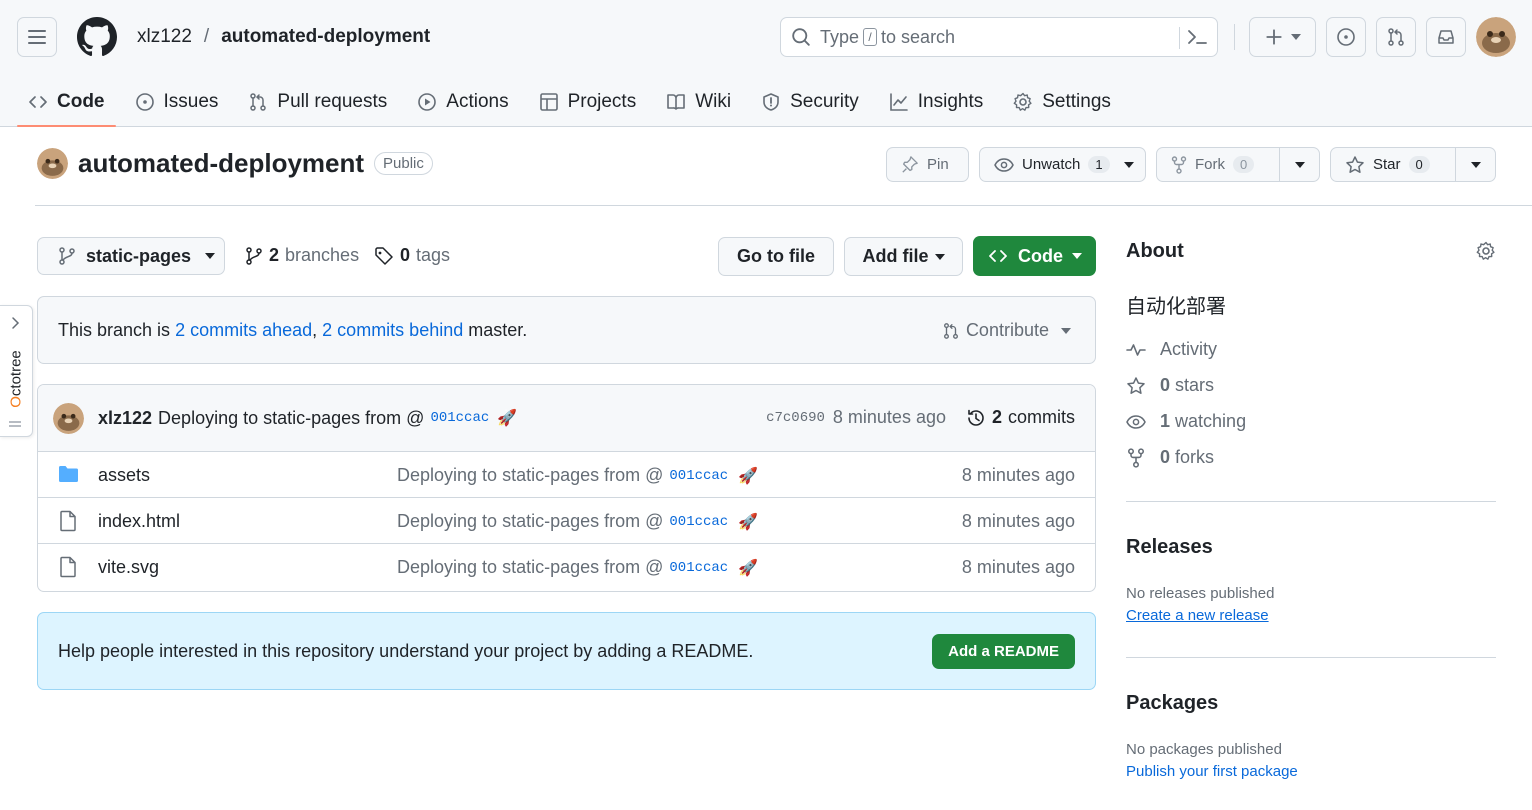  Describe the element at coordinates (1062, 101) in the screenshot. I see `tab-settings: Settings` at that location.